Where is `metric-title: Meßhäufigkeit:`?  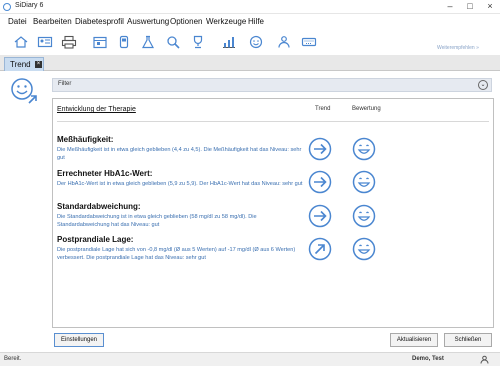 metric-title: Meßhäufigkeit: is located at coordinates (85, 139).